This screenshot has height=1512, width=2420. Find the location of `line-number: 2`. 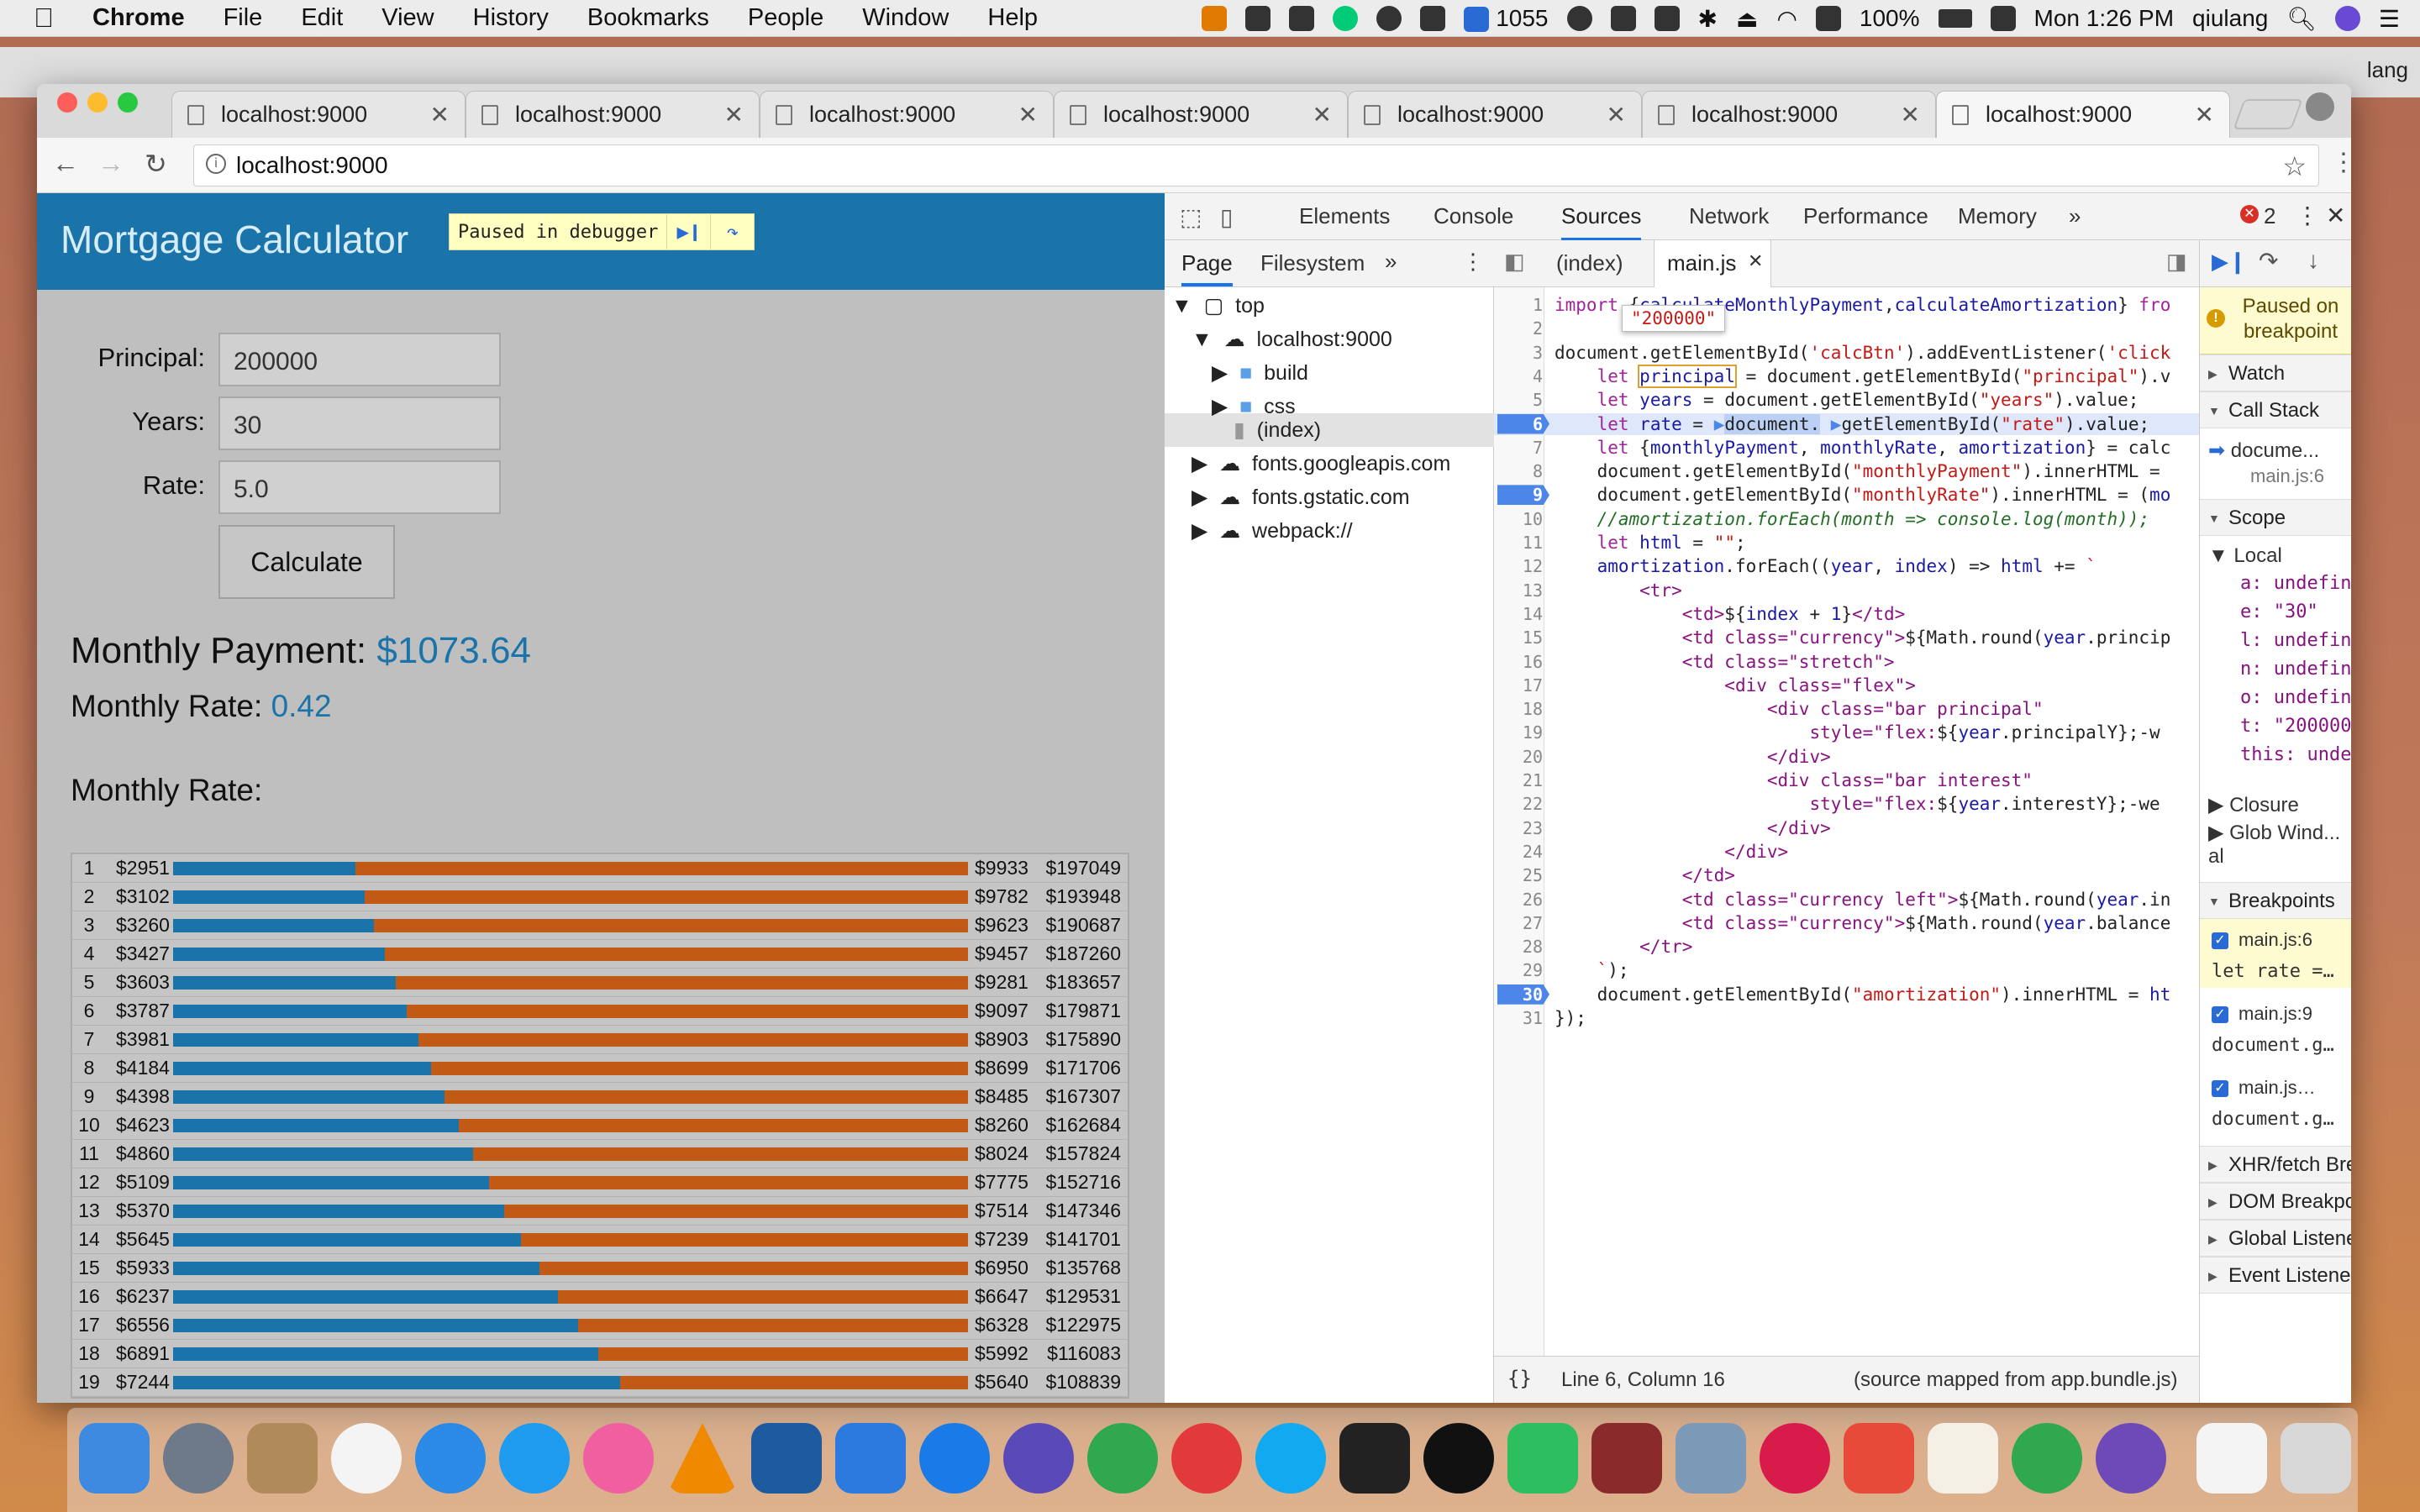

line-number: 2 is located at coordinates (1518, 328).